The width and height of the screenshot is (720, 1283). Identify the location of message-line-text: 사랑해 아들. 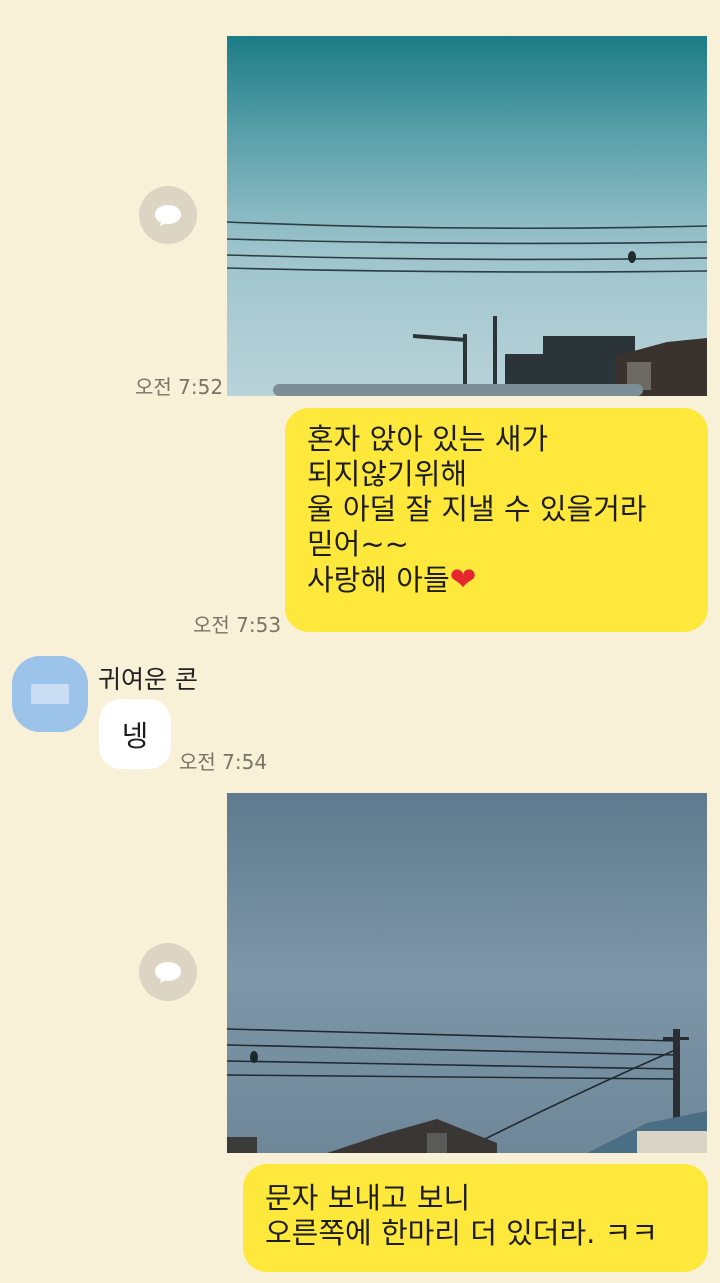
(378, 580).